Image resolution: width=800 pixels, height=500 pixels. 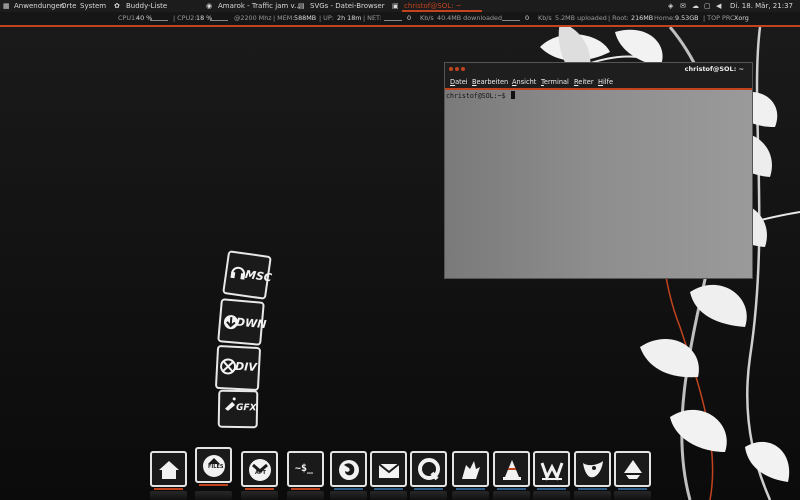 What do you see at coordinates (687, 18) in the screenshot?
I see `home-value: 9.53GB` at bounding box center [687, 18].